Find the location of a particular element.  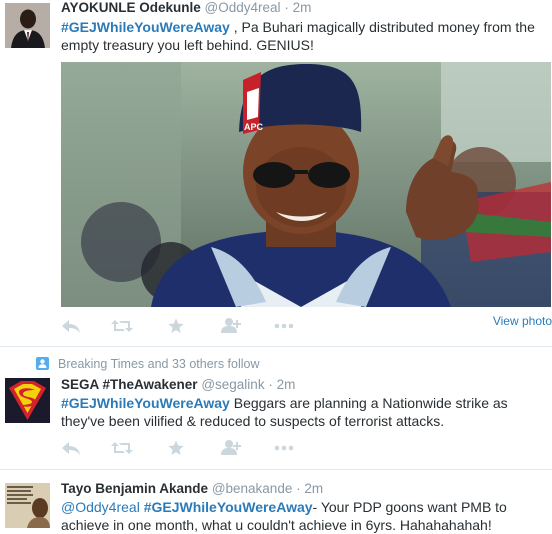

follow-context: Breaking Times and 33 others follow is located at coordinates (148, 364).